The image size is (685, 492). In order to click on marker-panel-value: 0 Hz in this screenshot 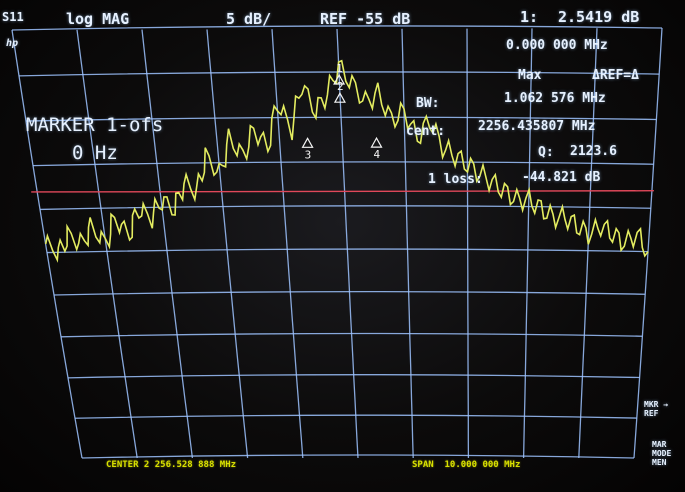, I will do `click(95, 153)`.